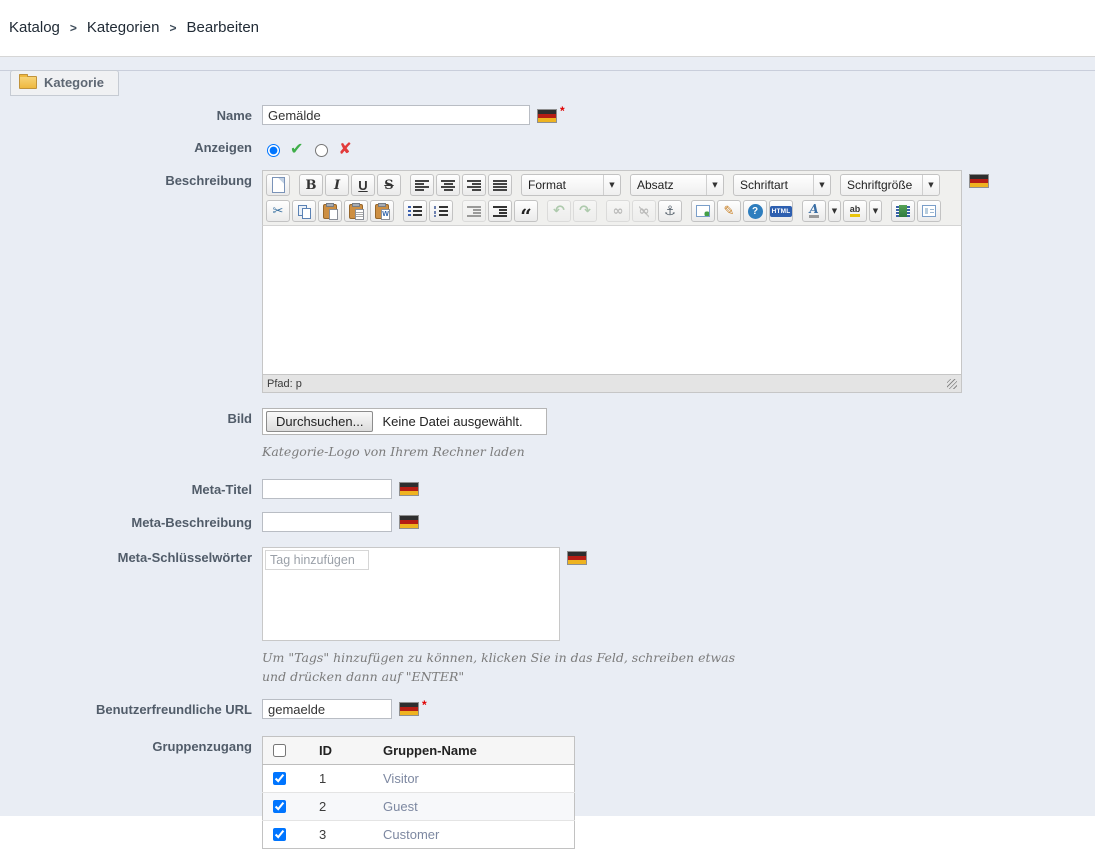 Image resolution: width=1095 pixels, height=849 pixels. Describe the element at coordinates (221, 489) in the screenshot. I see `meta-titel-label: Meta-Titel` at that location.